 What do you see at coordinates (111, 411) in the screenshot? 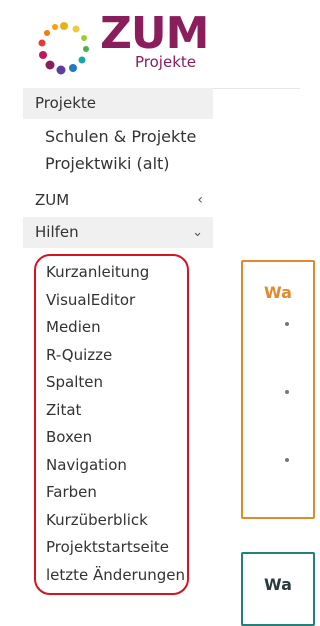
I see `sidebar-item-zitat: Zitat` at bounding box center [111, 411].